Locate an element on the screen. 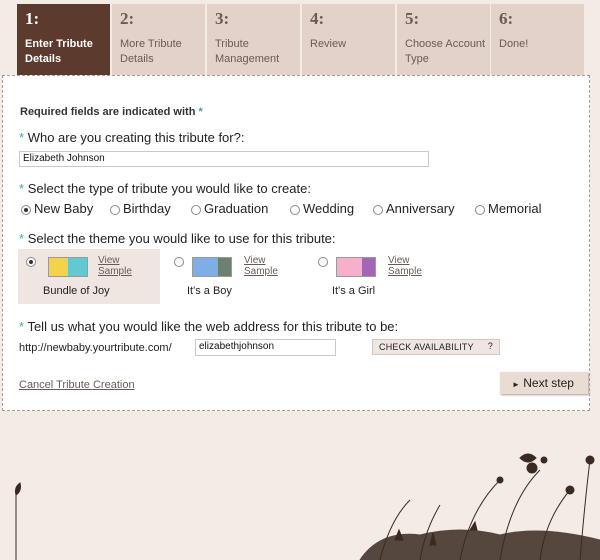 This screenshot has width=600, height=560. step-number: 6: is located at coordinates (506, 18).